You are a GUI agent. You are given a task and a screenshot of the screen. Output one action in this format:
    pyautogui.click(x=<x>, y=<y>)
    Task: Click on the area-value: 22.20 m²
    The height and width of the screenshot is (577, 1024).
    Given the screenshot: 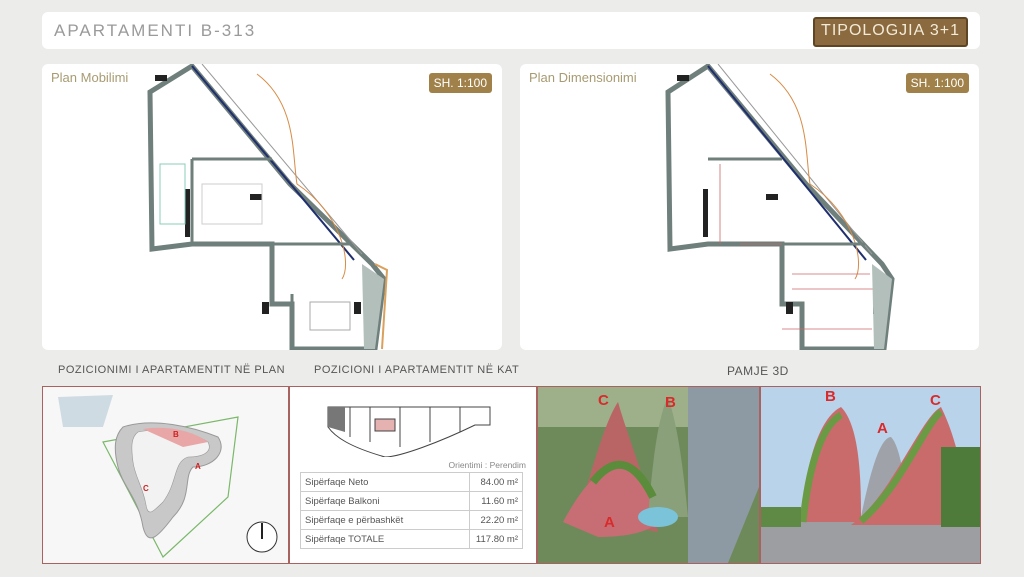 What is the action you would take?
    pyautogui.click(x=496, y=520)
    